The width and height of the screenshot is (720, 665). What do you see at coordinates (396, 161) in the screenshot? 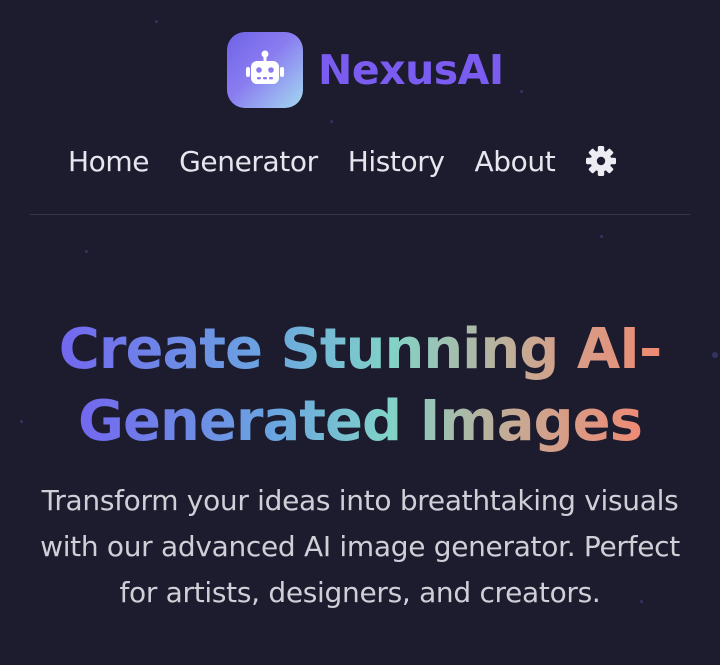
I see `nav-link-history: History` at bounding box center [396, 161].